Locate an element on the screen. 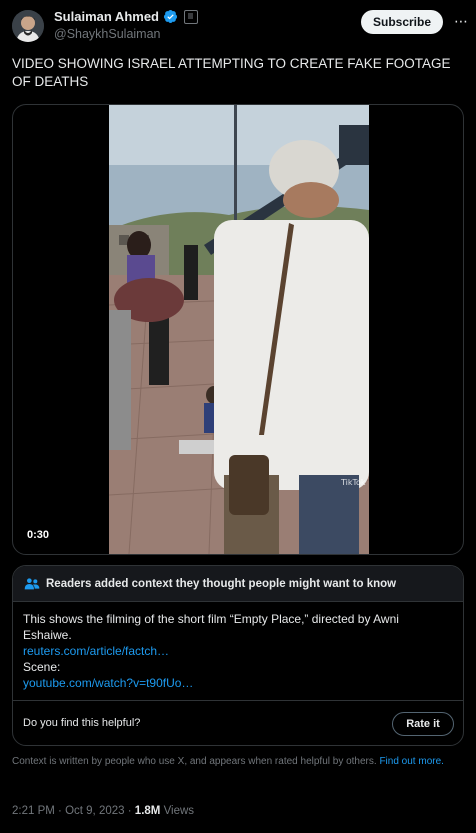 The height and width of the screenshot is (833, 476). author-avatar is located at coordinates (28, 26).